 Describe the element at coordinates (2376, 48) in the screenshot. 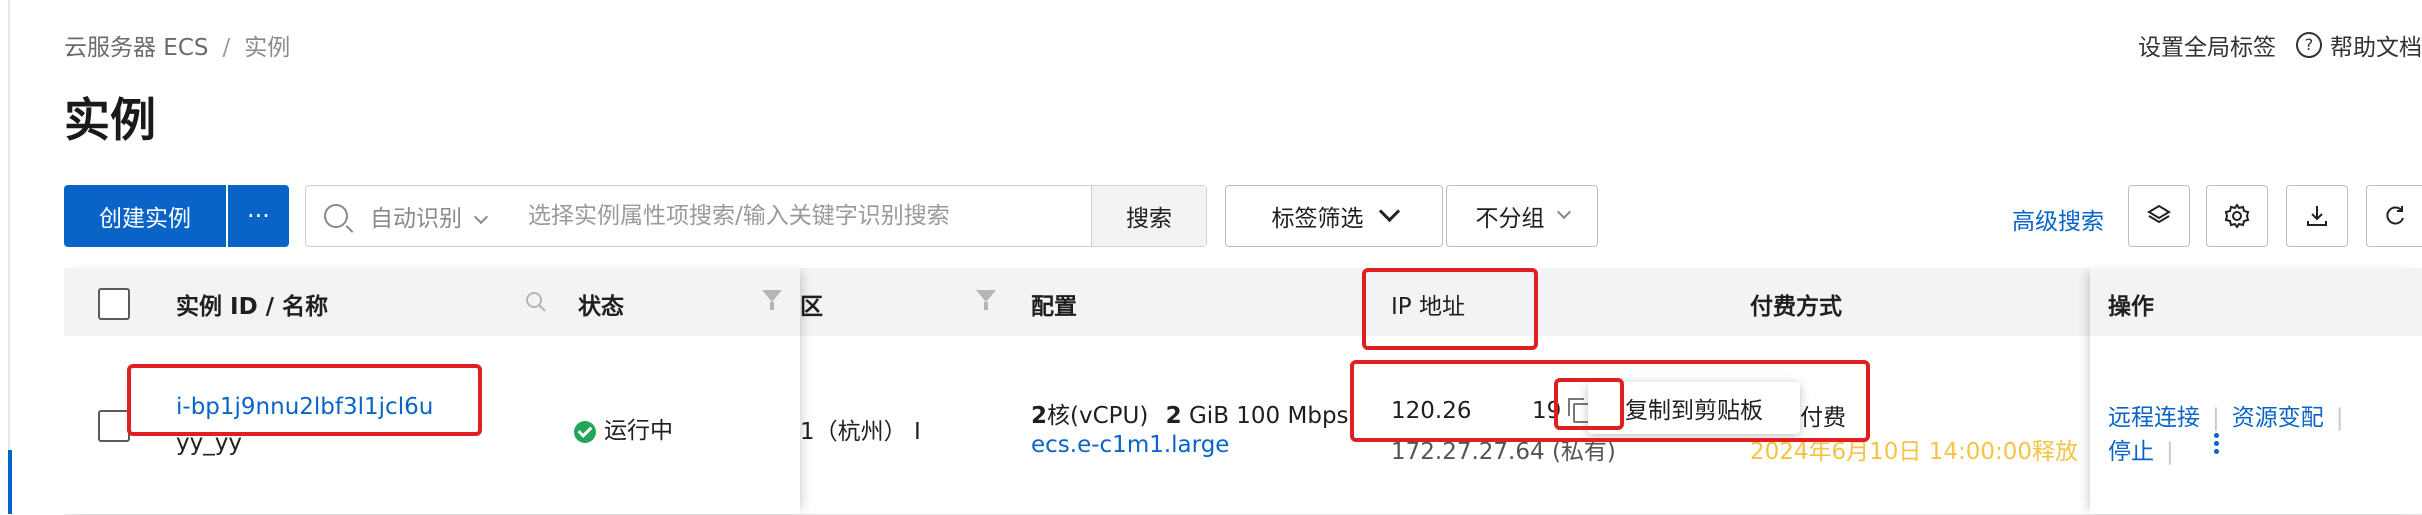

I see `help-doc-label: 帮助文档` at that location.